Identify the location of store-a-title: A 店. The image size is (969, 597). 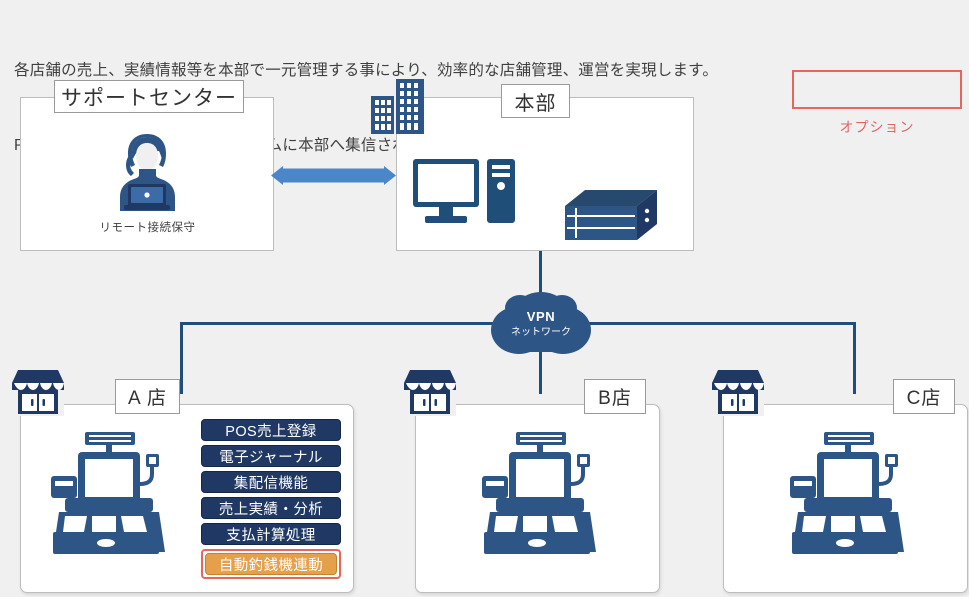
(147, 396).